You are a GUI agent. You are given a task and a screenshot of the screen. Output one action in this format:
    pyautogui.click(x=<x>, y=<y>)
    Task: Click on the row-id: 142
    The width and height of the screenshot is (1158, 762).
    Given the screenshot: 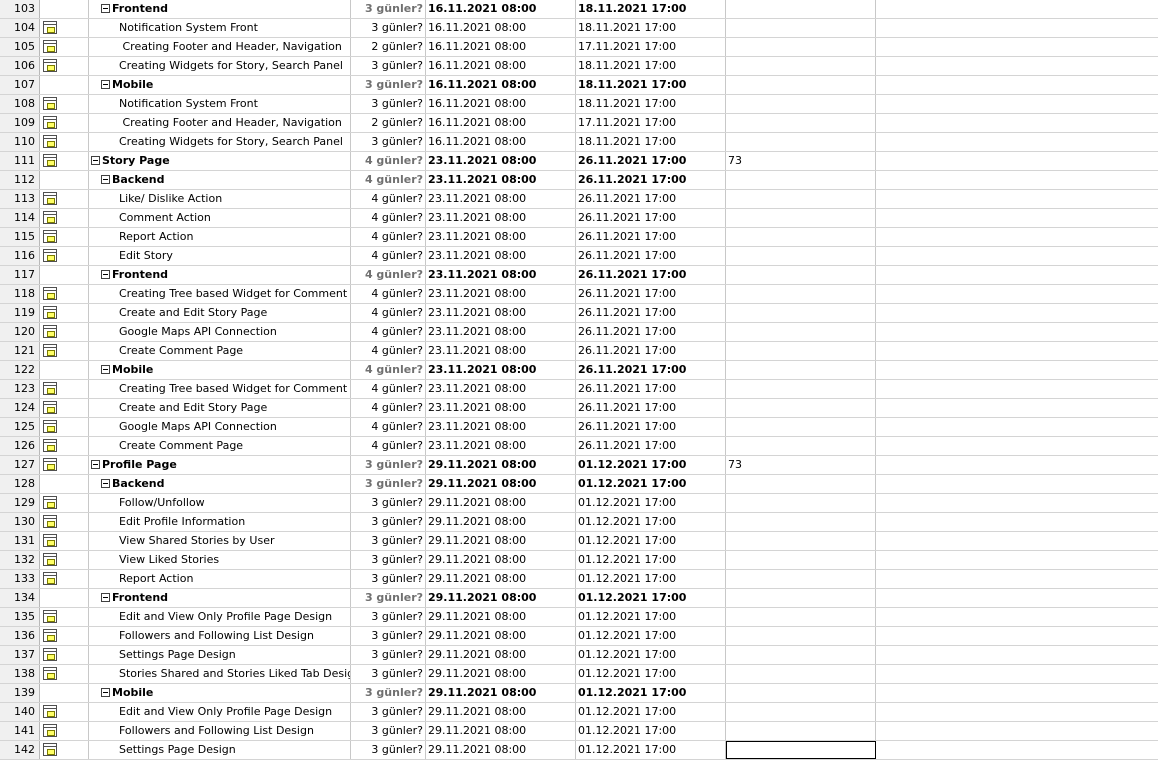 What is the action you would take?
    pyautogui.click(x=20, y=750)
    